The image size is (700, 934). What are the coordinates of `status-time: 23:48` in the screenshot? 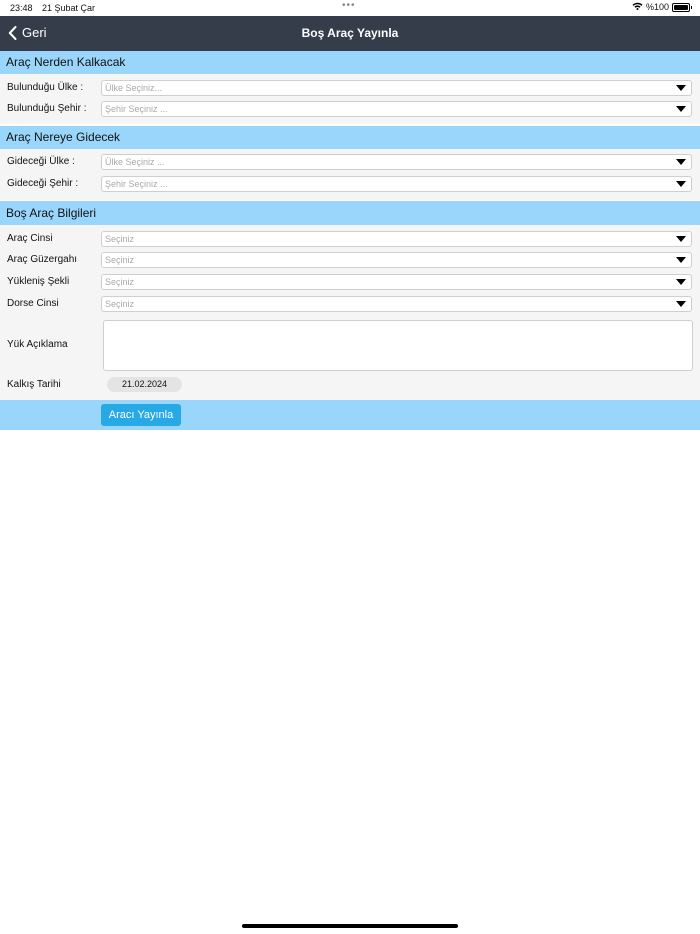 It's located at (21, 8).